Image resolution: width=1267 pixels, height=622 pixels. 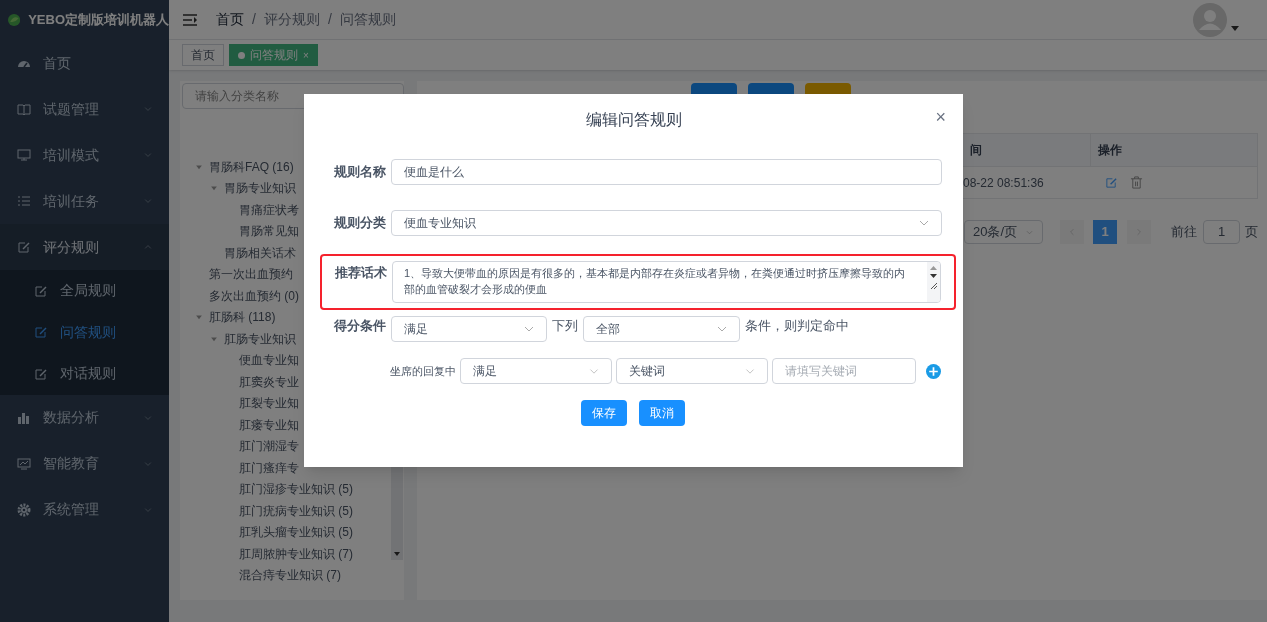 What do you see at coordinates (361, 273) in the screenshot?
I see `field-label: 推荐话术` at bounding box center [361, 273].